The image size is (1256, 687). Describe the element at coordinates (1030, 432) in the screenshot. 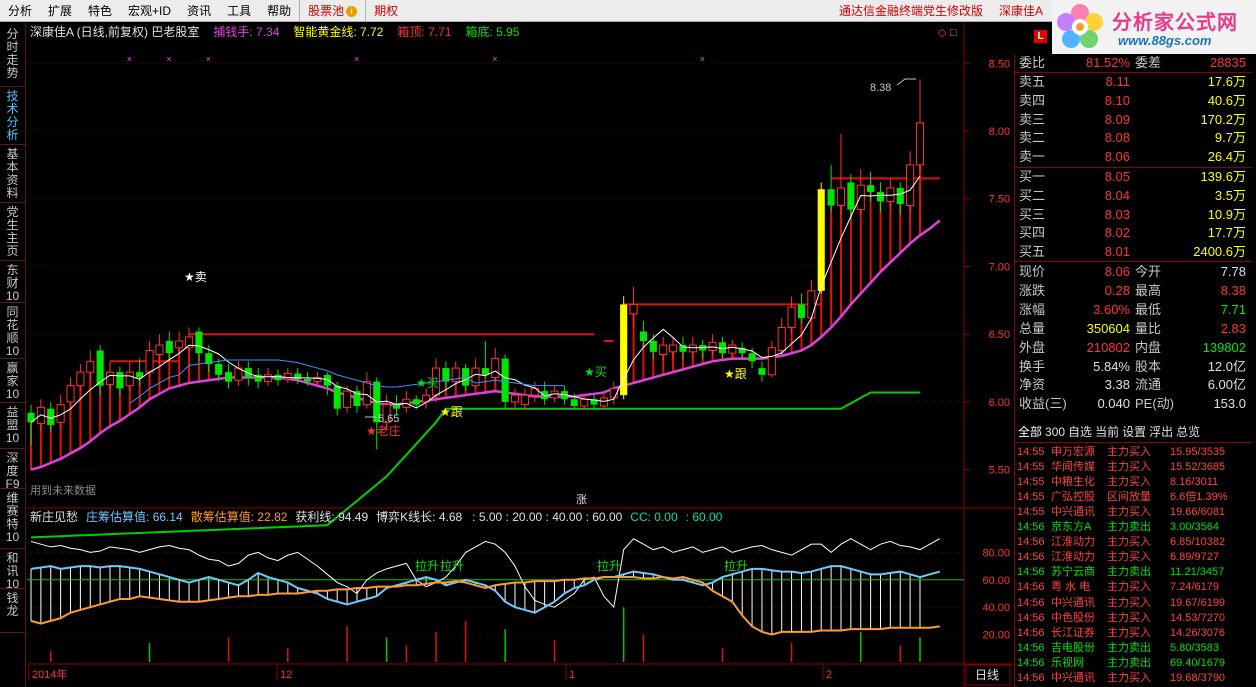

I see `ticker-tab-0: 全部` at that location.